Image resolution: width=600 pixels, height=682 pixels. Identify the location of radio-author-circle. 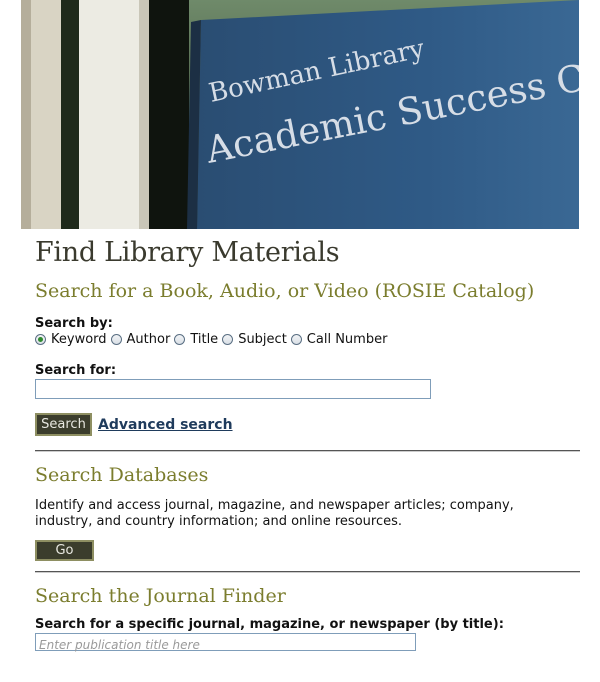
(116, 339).